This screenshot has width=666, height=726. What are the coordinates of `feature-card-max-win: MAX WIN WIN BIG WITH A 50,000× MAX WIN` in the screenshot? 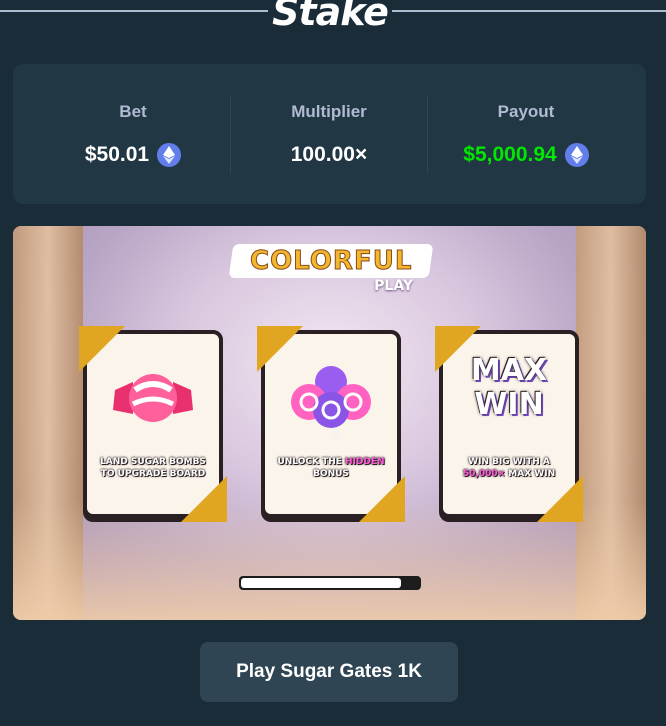 It's located at (509, 424).